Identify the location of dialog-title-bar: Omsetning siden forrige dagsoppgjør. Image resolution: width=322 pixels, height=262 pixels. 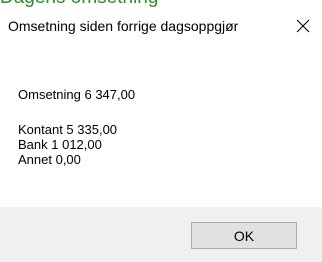
(161, 24).